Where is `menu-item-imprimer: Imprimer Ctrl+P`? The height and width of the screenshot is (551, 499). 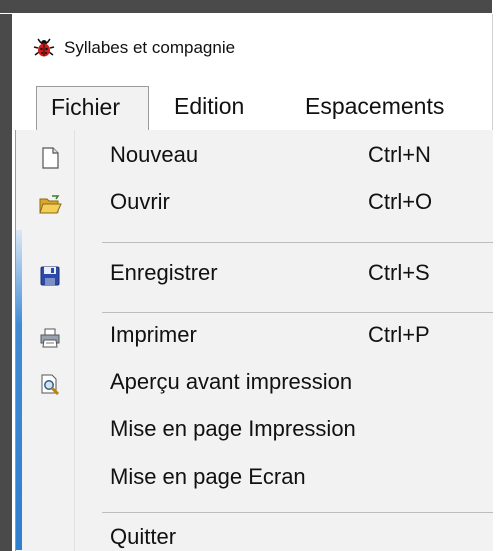
menu-item-imprimer: Imprimer Ctrl+P is located at coordinates (254, 338).